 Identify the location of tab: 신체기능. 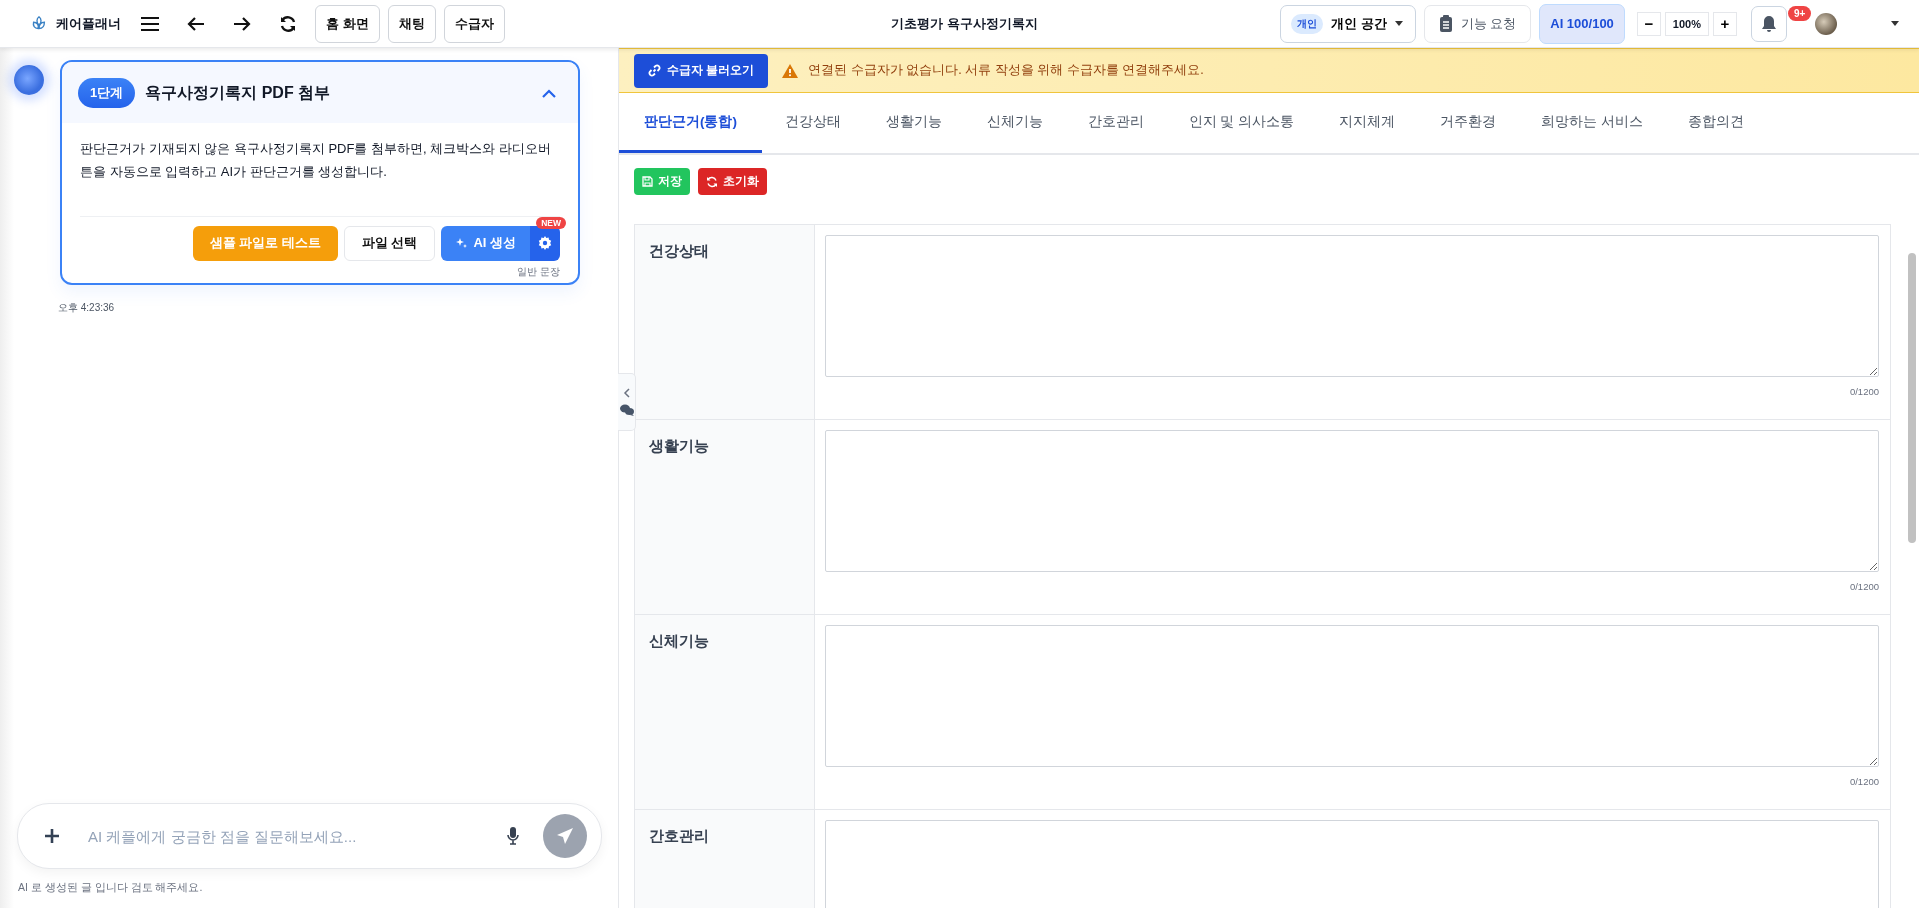
(1014, 123).